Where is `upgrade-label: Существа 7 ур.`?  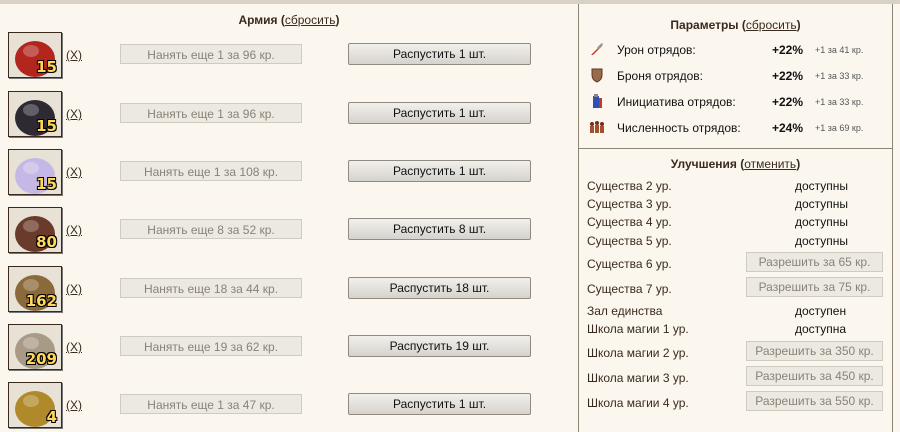 upgrade-label: Существа 7 ур. is located at coordinates (629, 289).